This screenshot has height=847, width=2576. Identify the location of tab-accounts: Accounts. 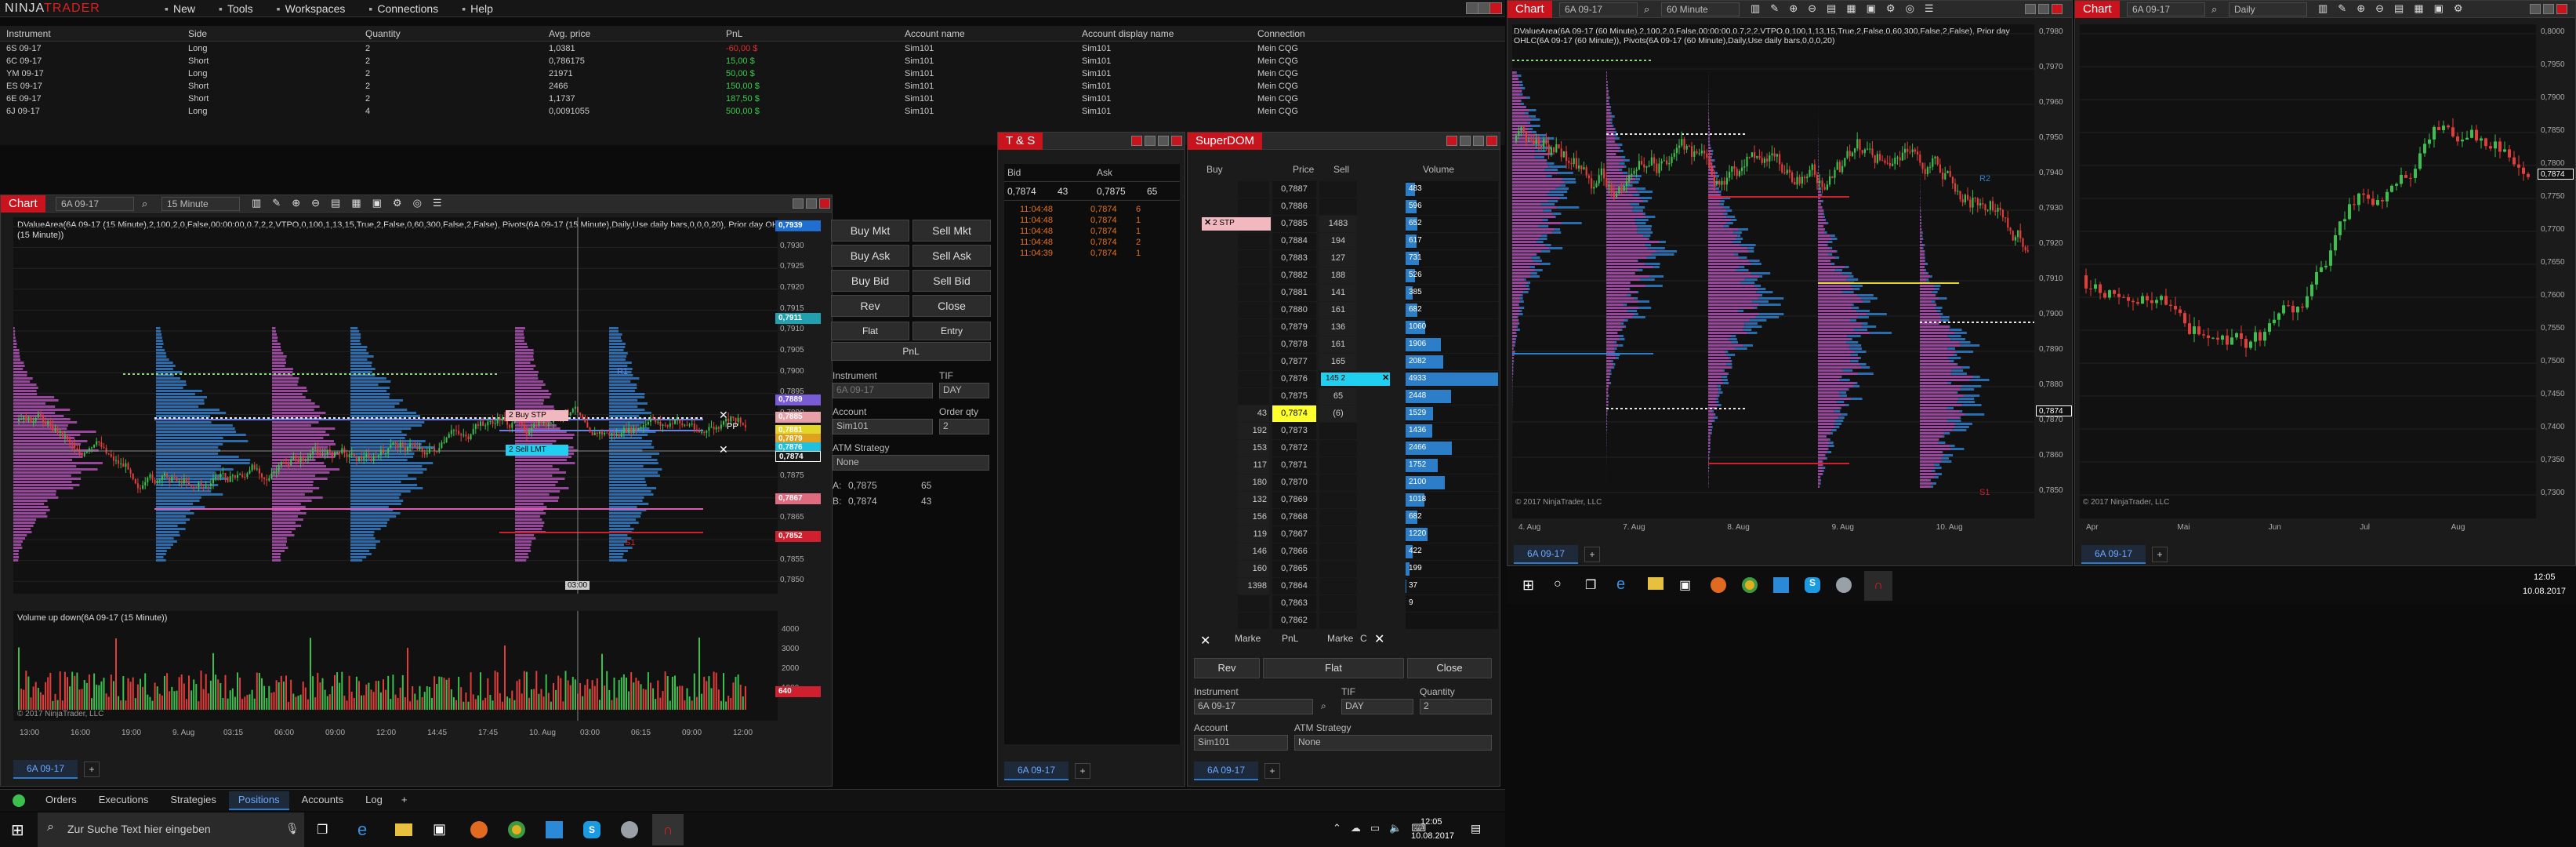
(322, 800).